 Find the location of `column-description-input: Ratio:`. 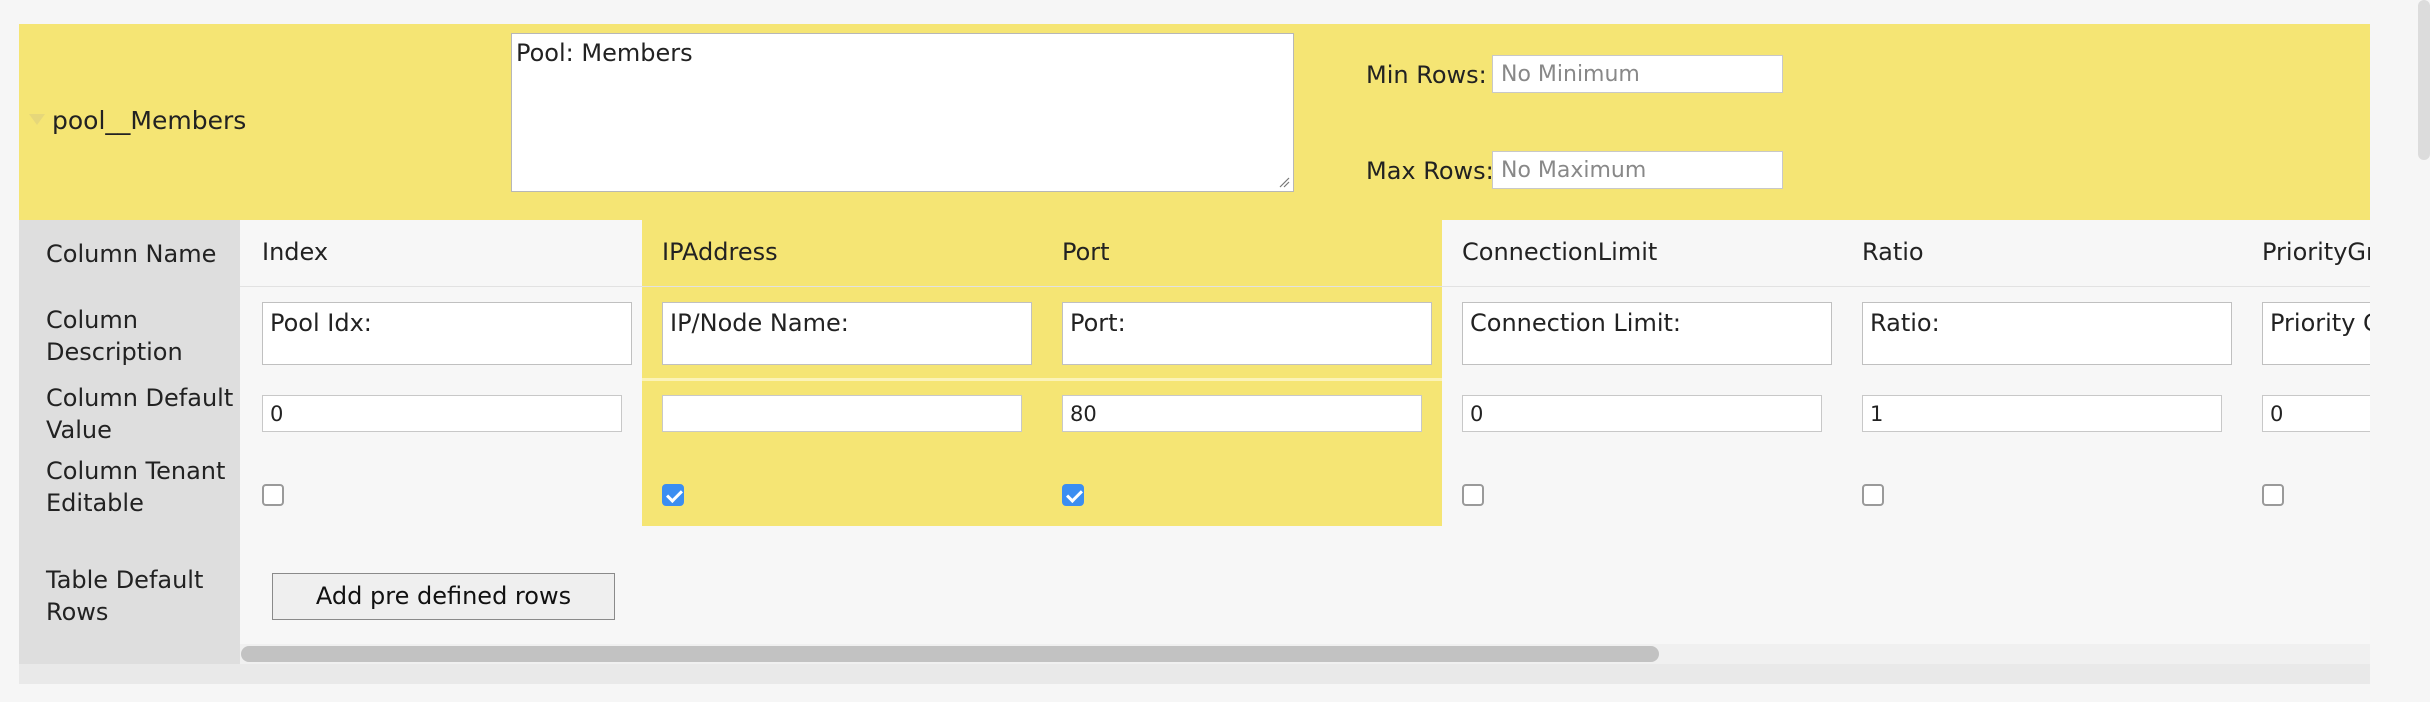

column-description-input: Ratio: is located at coordinates (2047, 333).